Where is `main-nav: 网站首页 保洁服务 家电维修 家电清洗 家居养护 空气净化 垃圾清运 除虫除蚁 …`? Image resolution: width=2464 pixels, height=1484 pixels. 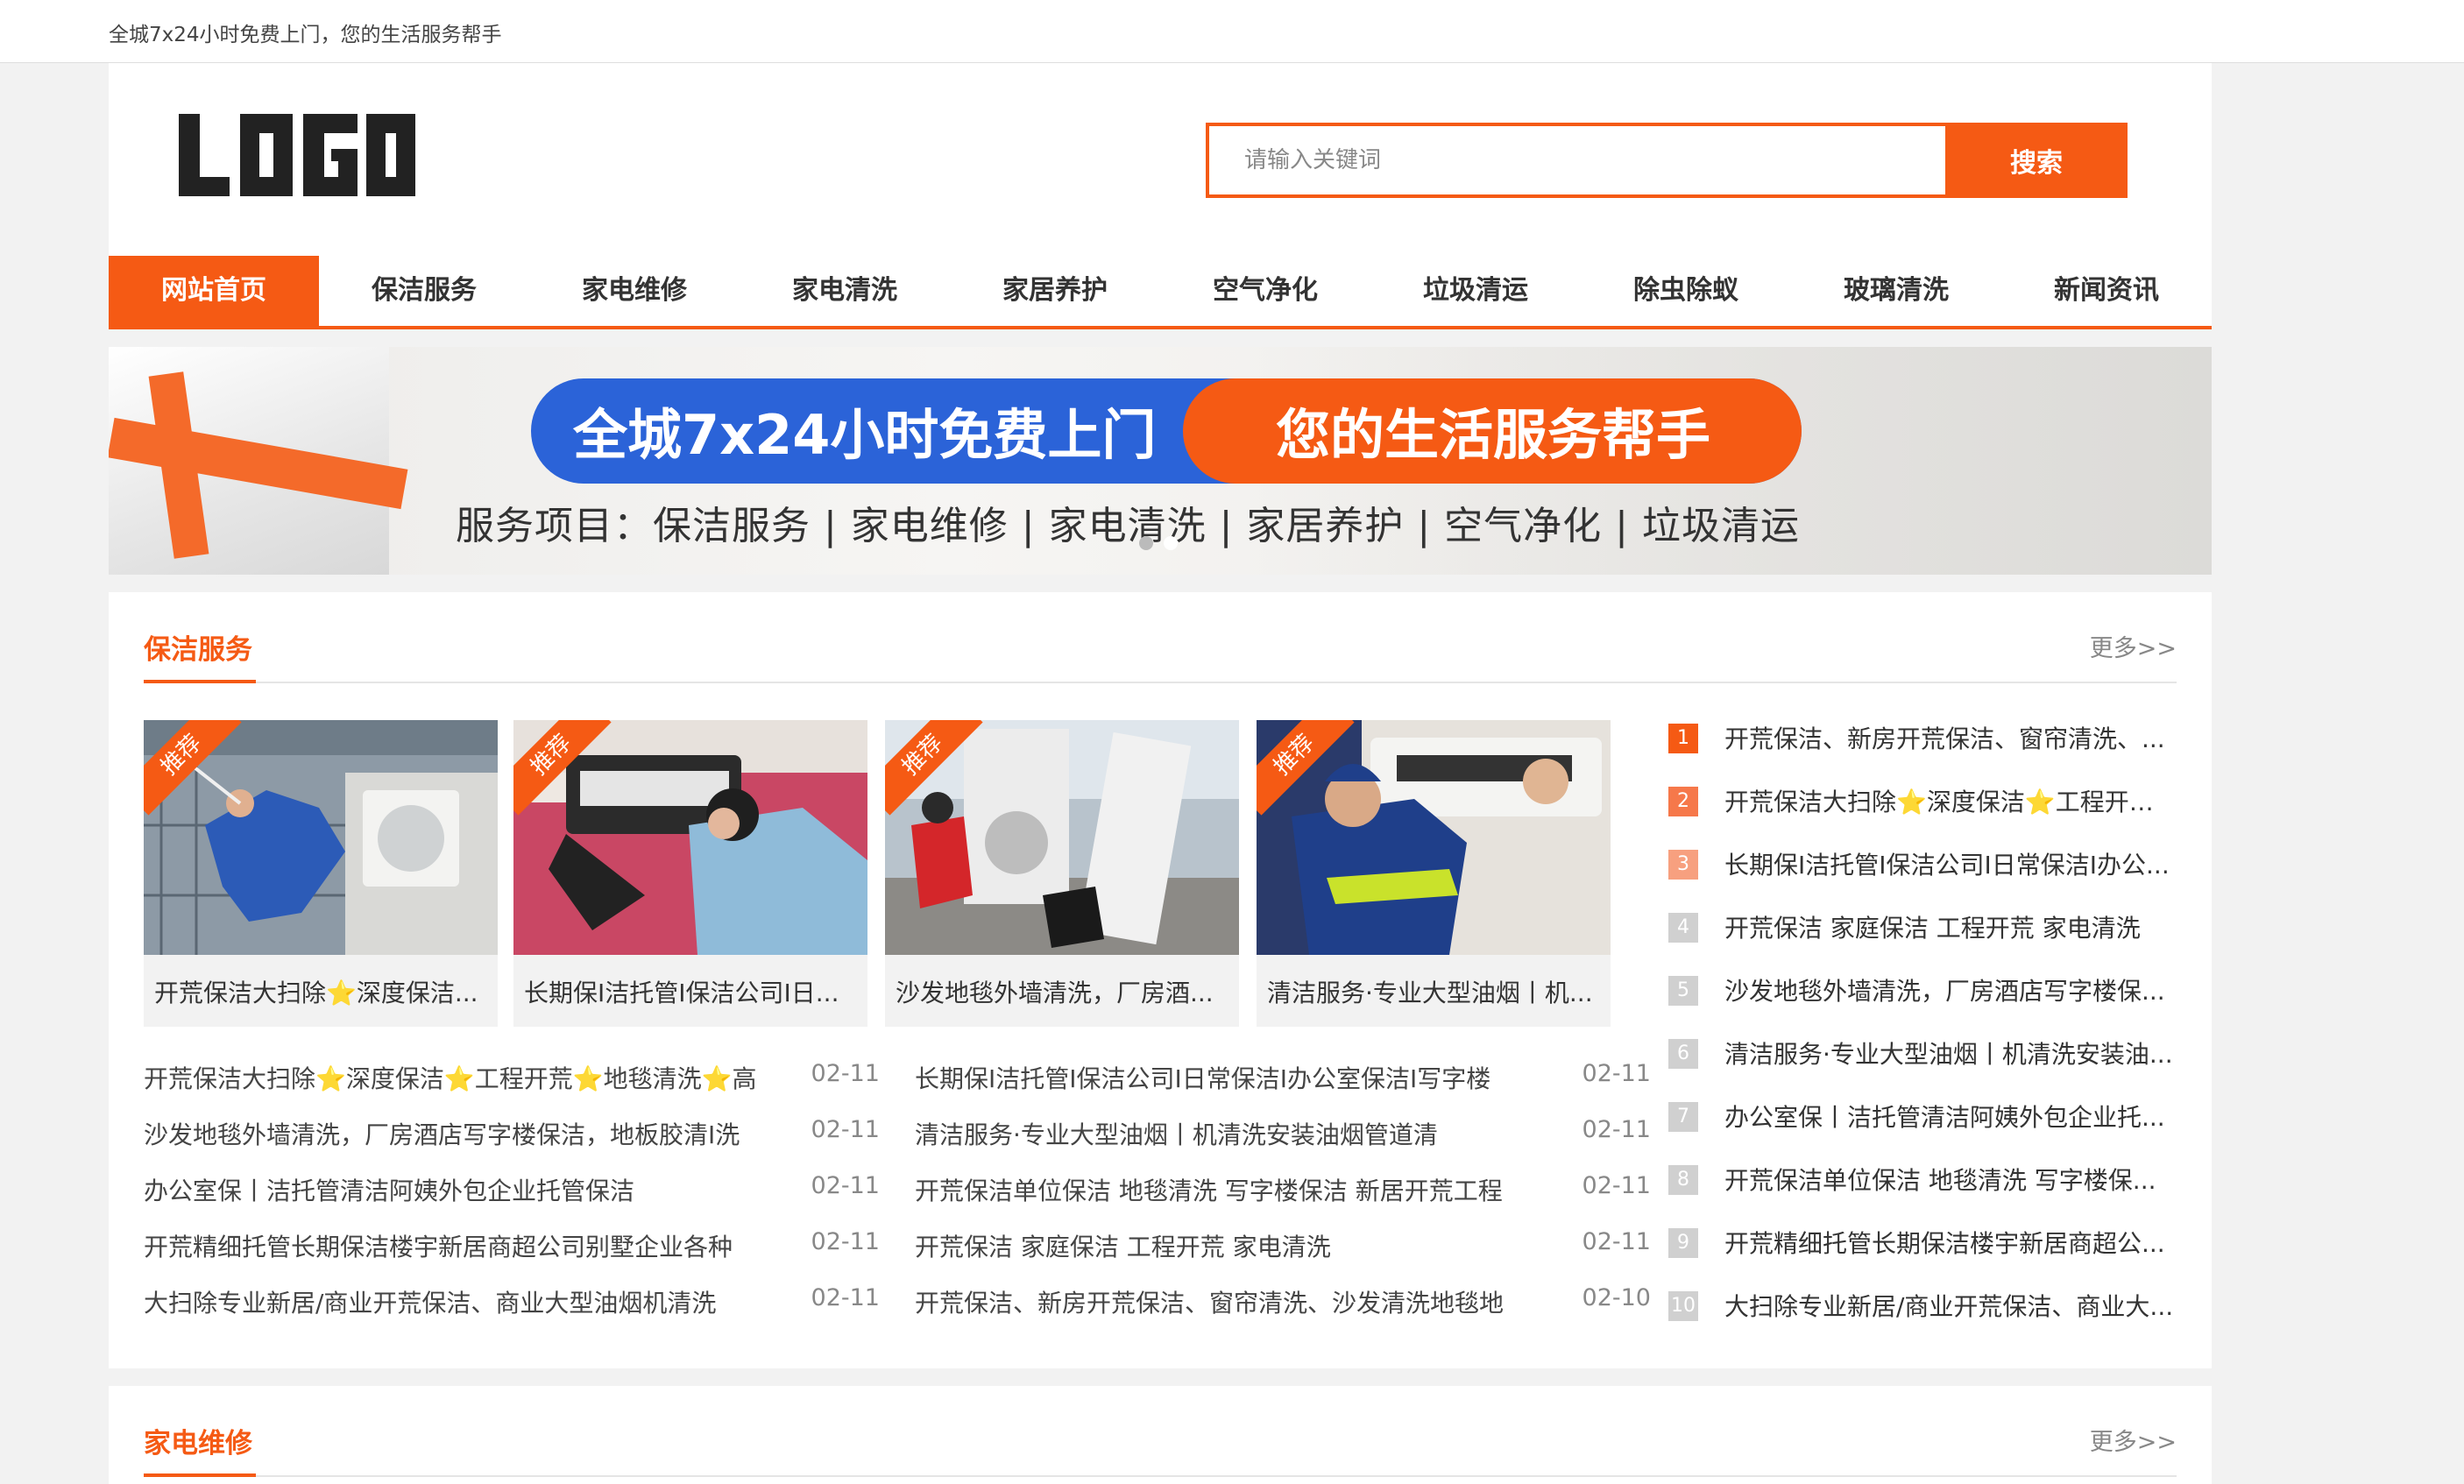
main-nav: 网站首页 保洁服务 家电维修 家电清洗 家居养护 空气净化 垃圾清运 除虫除蚁 … is located at coordinates (1160, 293).